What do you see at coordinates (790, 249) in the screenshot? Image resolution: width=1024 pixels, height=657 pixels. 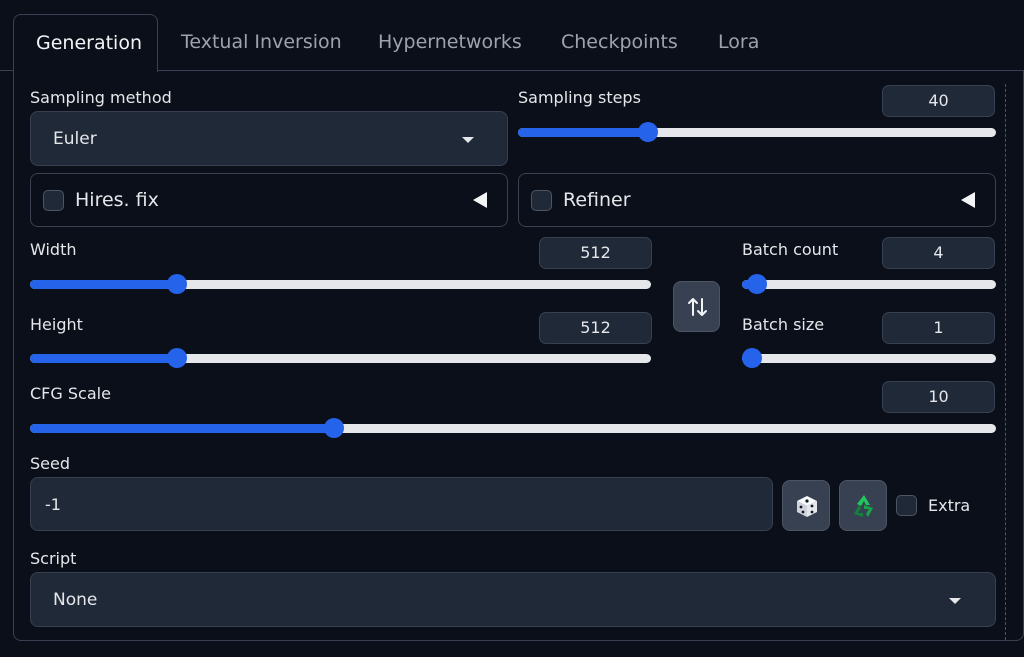 I see `batch-count-label: Batch count` at bounding box center [790, 249].